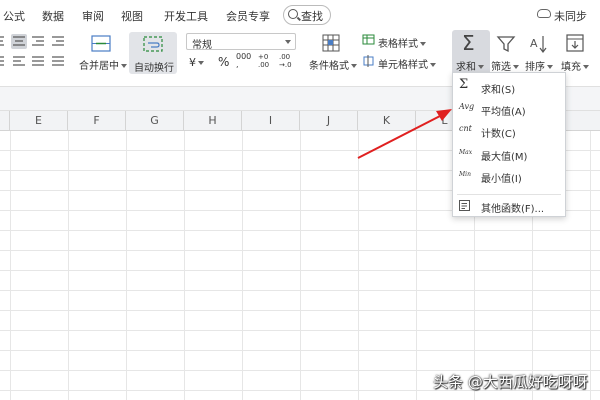  I want to click on conditional-format-icon, so click(332, 44).